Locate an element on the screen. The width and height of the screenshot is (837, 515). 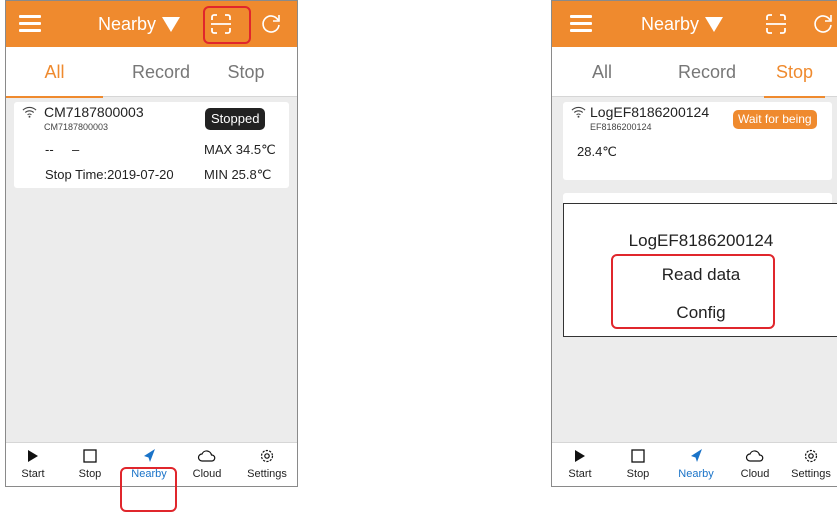
status-badge: Wait for being is located at coordinates (775, 119).